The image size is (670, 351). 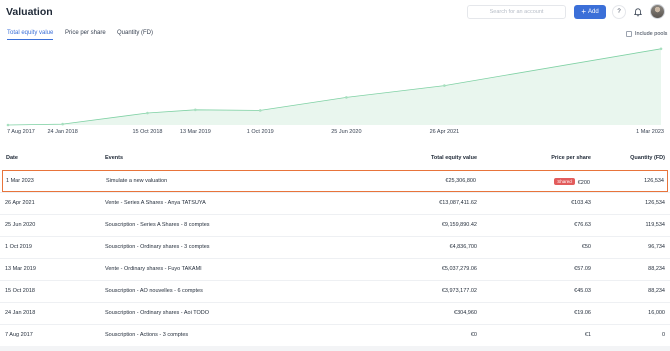 I want to click on row-price-value: €19.06, so click(x=582, y=313).